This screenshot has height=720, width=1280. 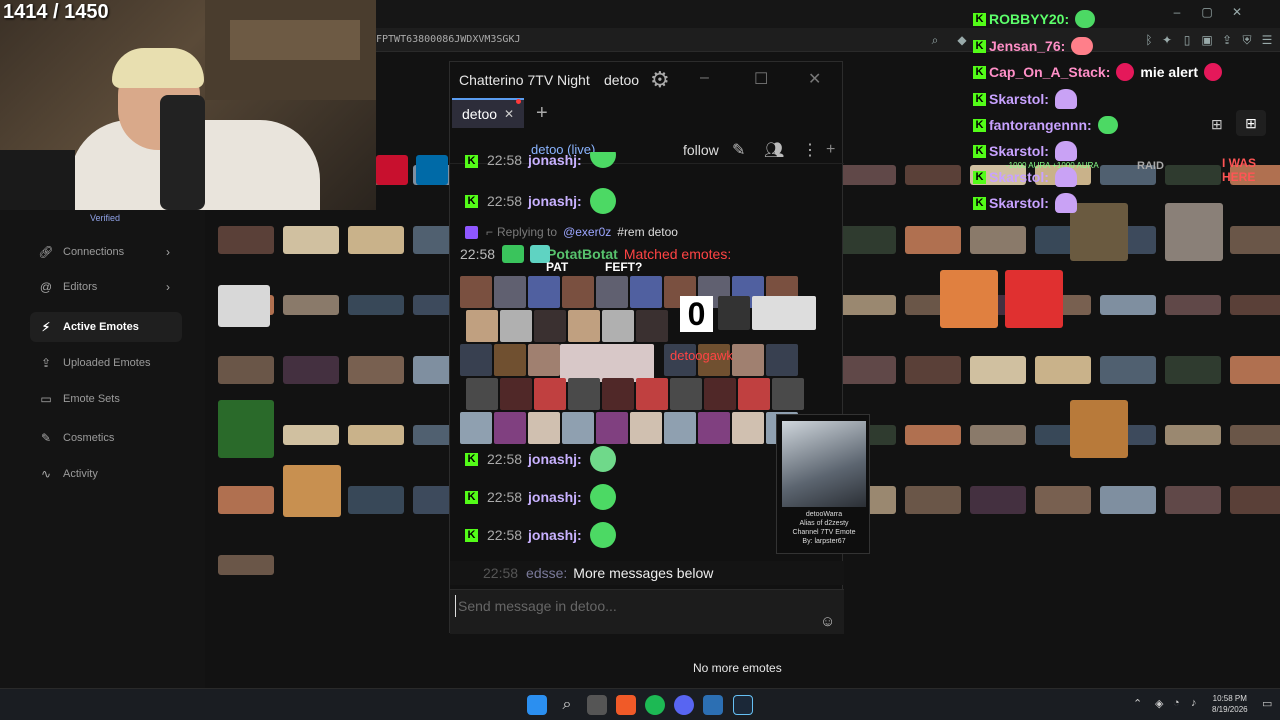 What do you see at coordinates (684, 705) in the screenshot?
I see `discord-icon` at bounding box center [684, 705].